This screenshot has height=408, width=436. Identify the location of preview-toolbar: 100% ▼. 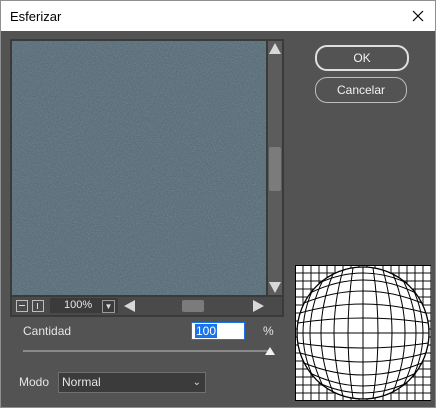
(147, 306).